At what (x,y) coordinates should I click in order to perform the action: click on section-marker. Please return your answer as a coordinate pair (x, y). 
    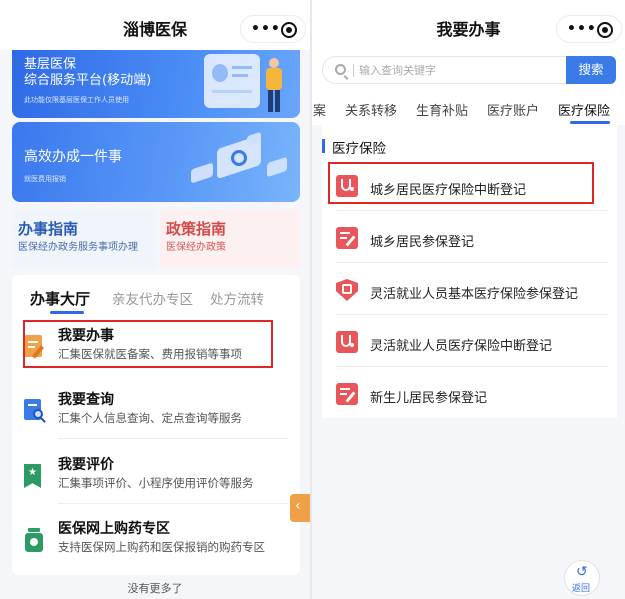
    Looking at the image, I should click on (323, 146).